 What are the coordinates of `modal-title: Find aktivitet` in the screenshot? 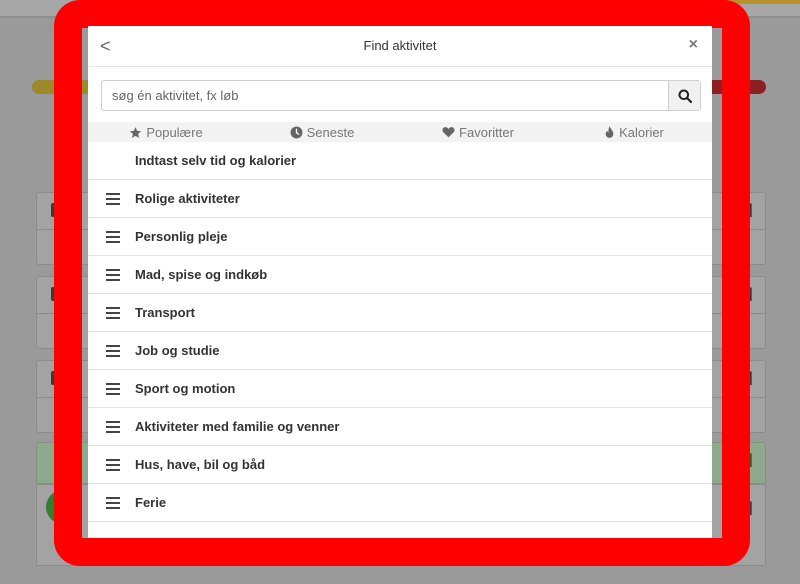 It's located at (400, 45).